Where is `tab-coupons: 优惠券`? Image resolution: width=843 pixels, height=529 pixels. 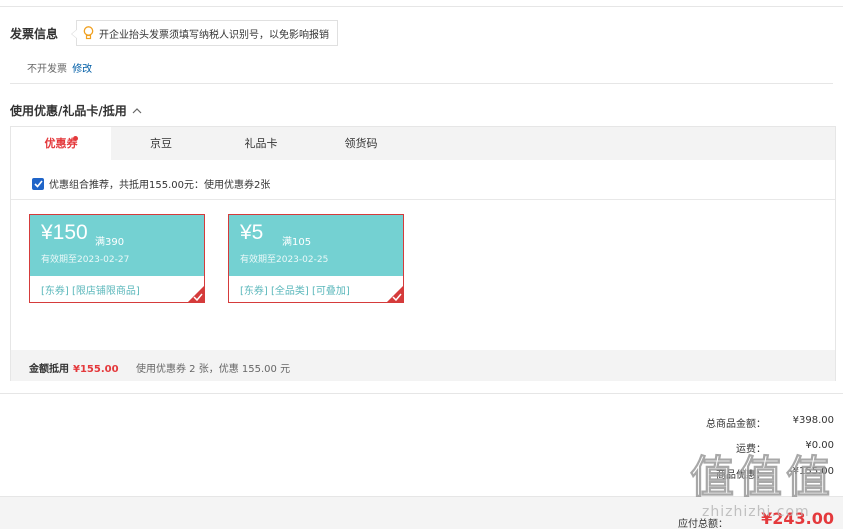 tab-coupons: 优惠券 is located at coordinates (61, 143).